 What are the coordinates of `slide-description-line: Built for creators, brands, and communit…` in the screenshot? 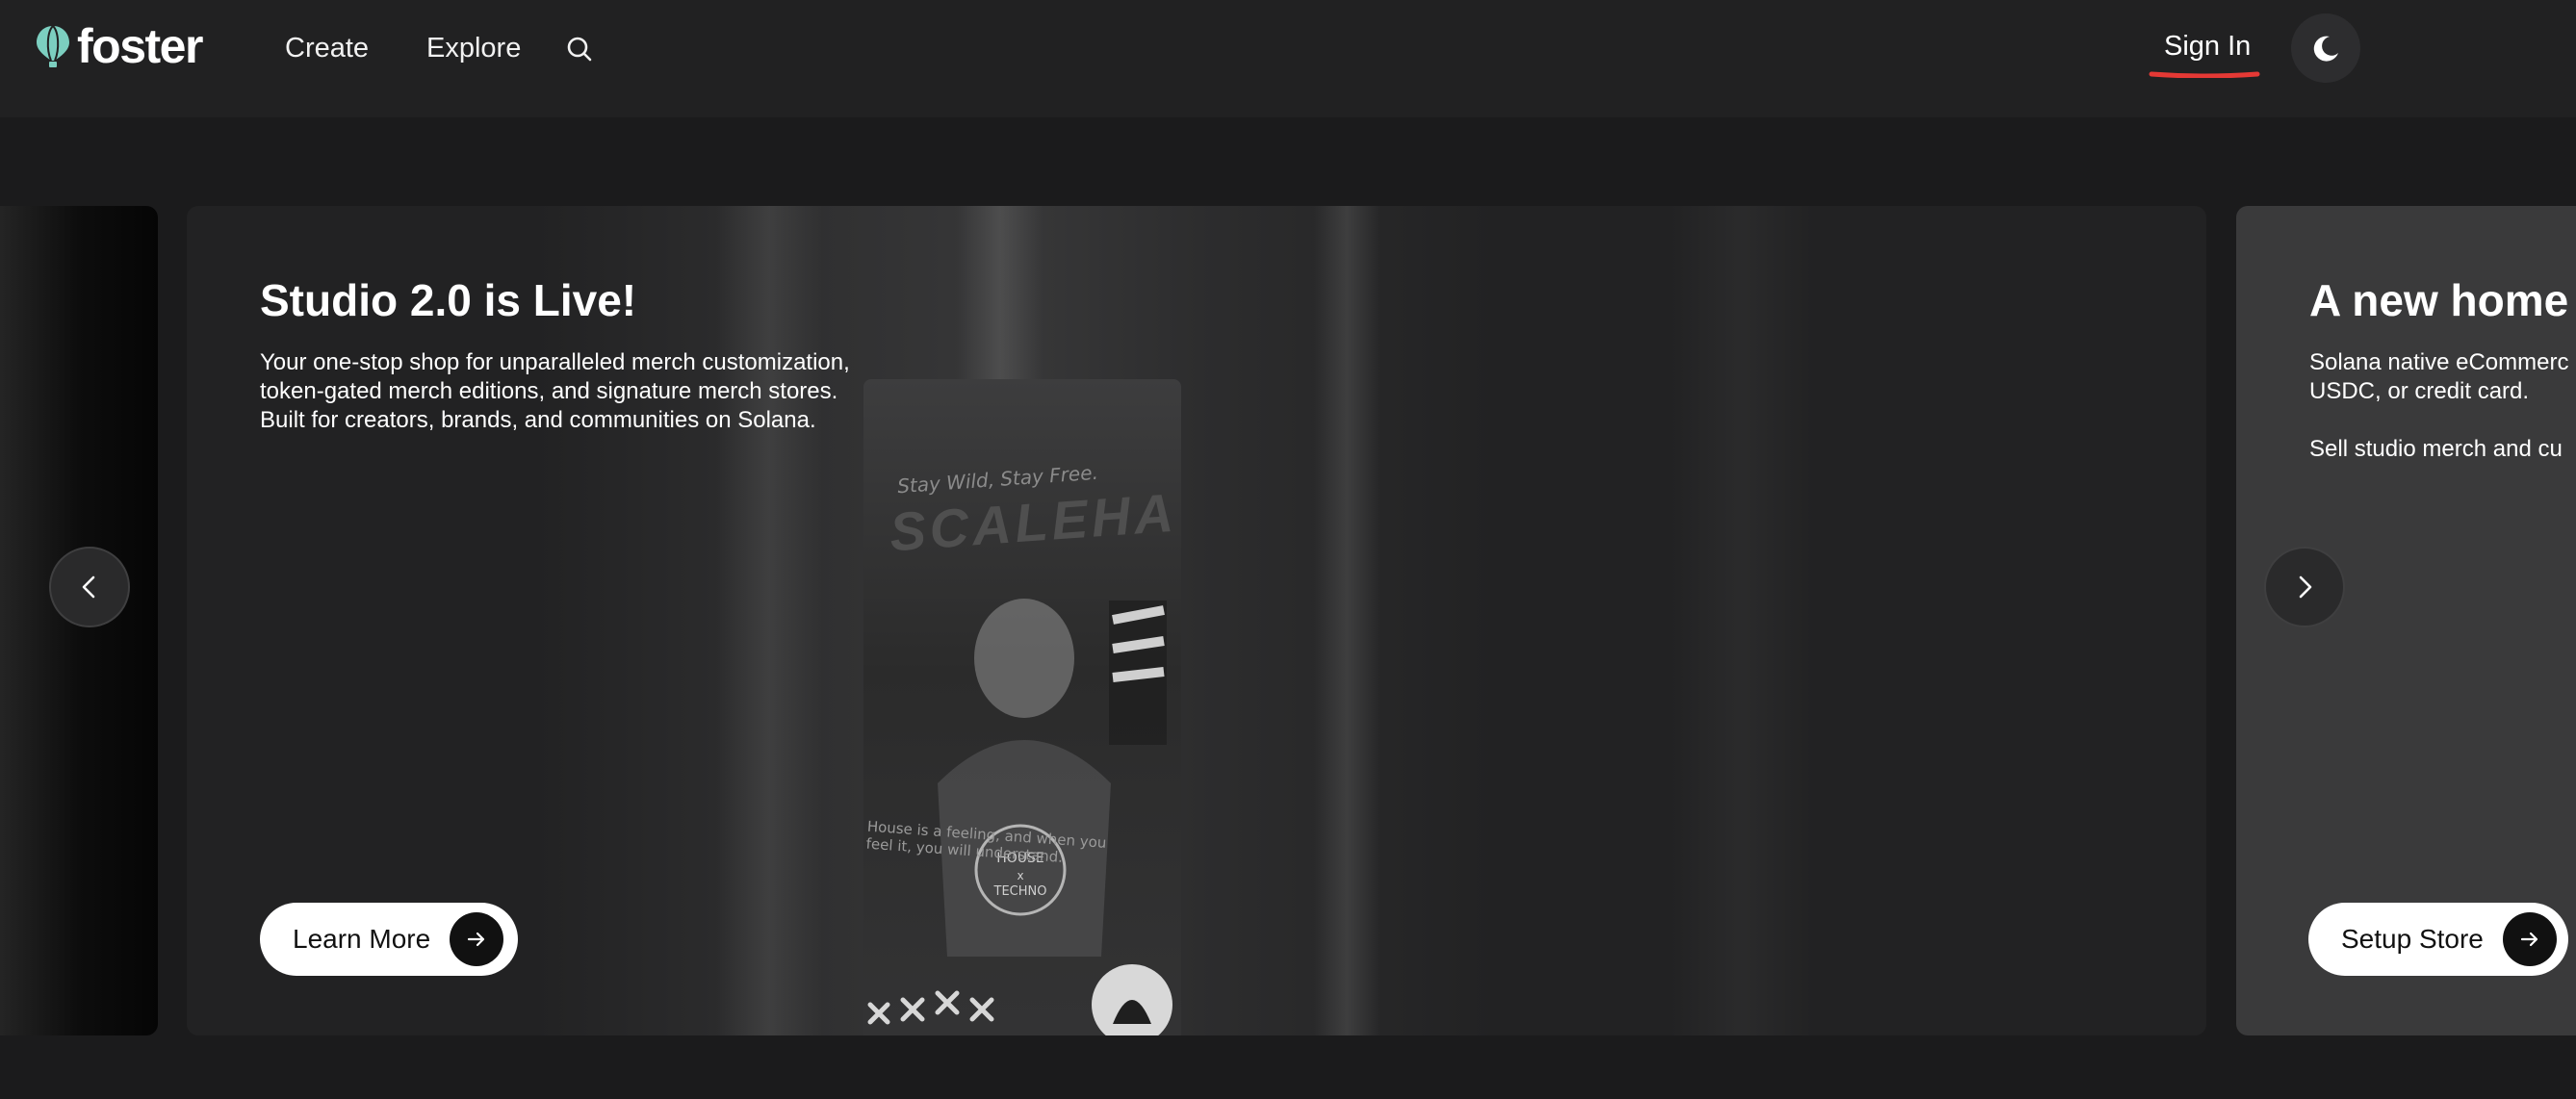 It's located at (538, 420).